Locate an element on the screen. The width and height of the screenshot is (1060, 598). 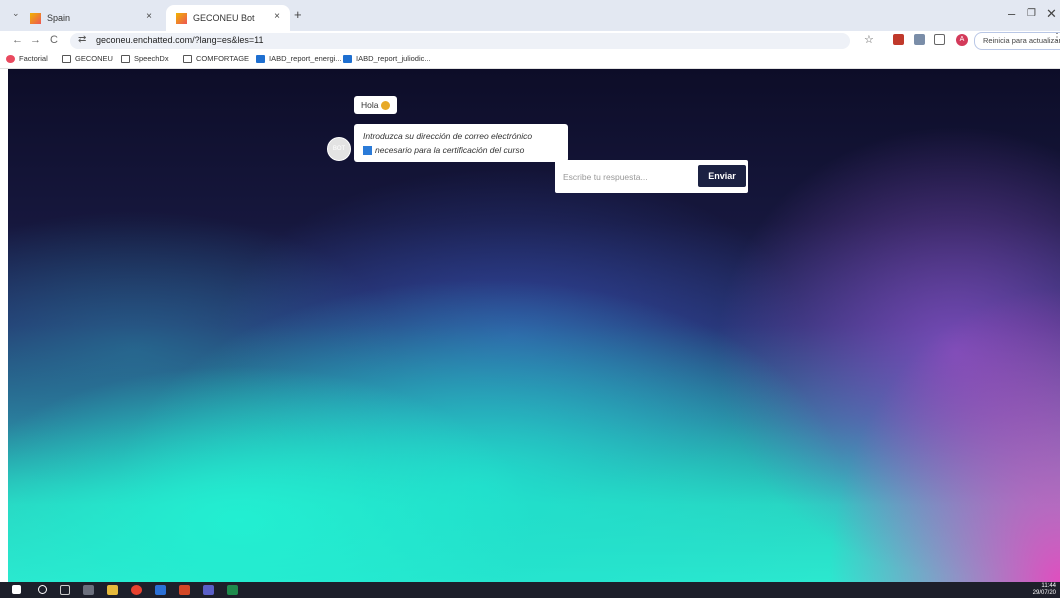
bookmark-folder-geconeu: GECONEU is located at coordinates (87, 58).